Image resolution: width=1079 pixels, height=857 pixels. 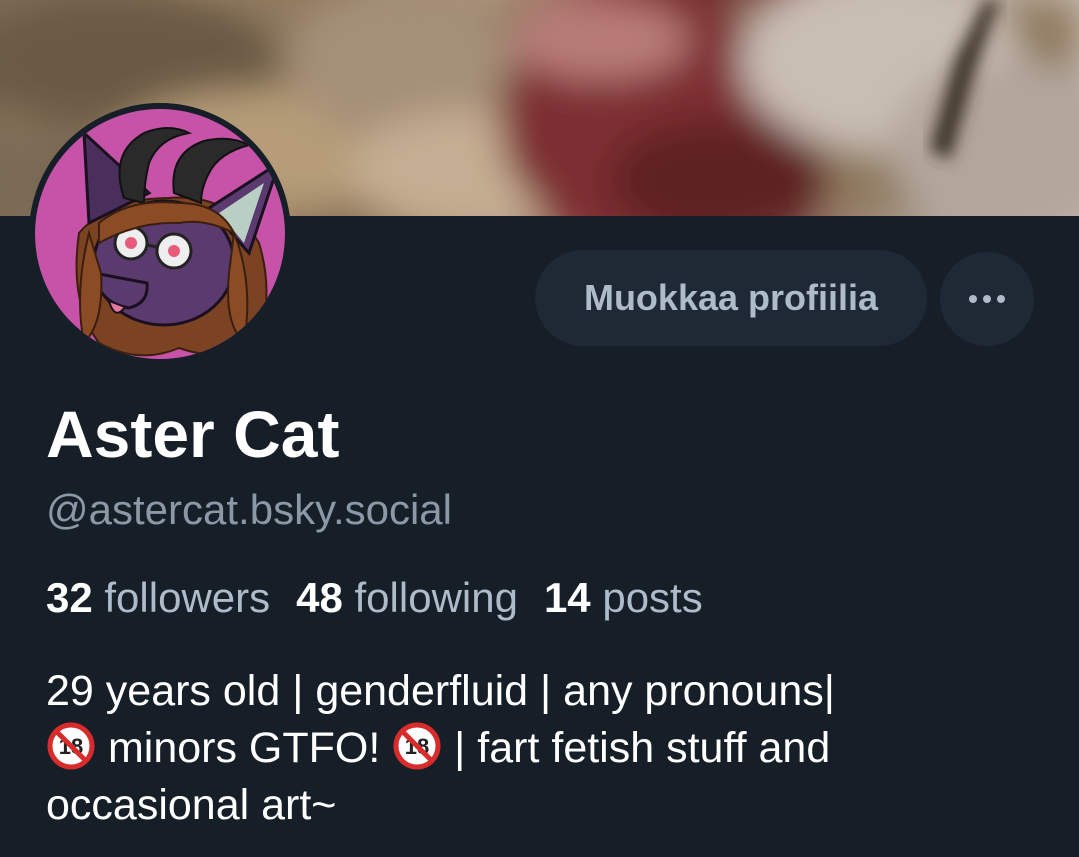 I want to click on edit-profile-label: Muokkaa profiilia, so click(x=731, y=297).